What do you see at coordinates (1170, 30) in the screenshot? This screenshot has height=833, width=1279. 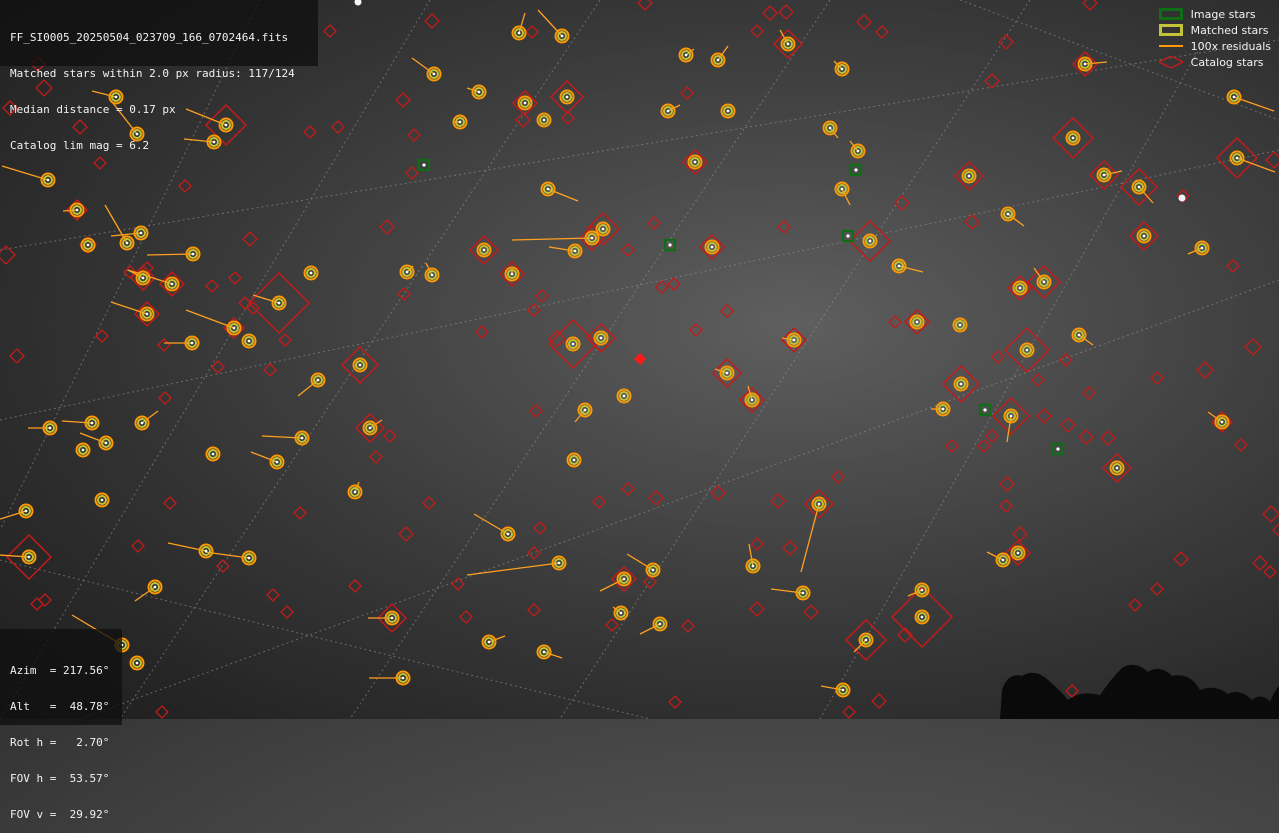 I see `matched-star-swatch-icon` at bounding box center [1170, 30].